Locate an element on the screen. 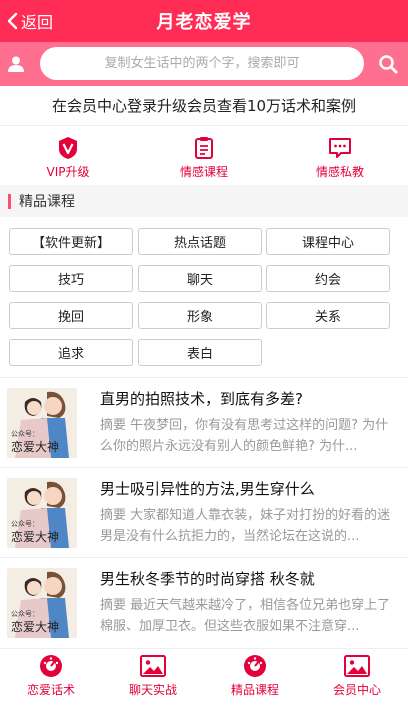  tag-course-center: 课程中心 is located at coordinates (328, 241).